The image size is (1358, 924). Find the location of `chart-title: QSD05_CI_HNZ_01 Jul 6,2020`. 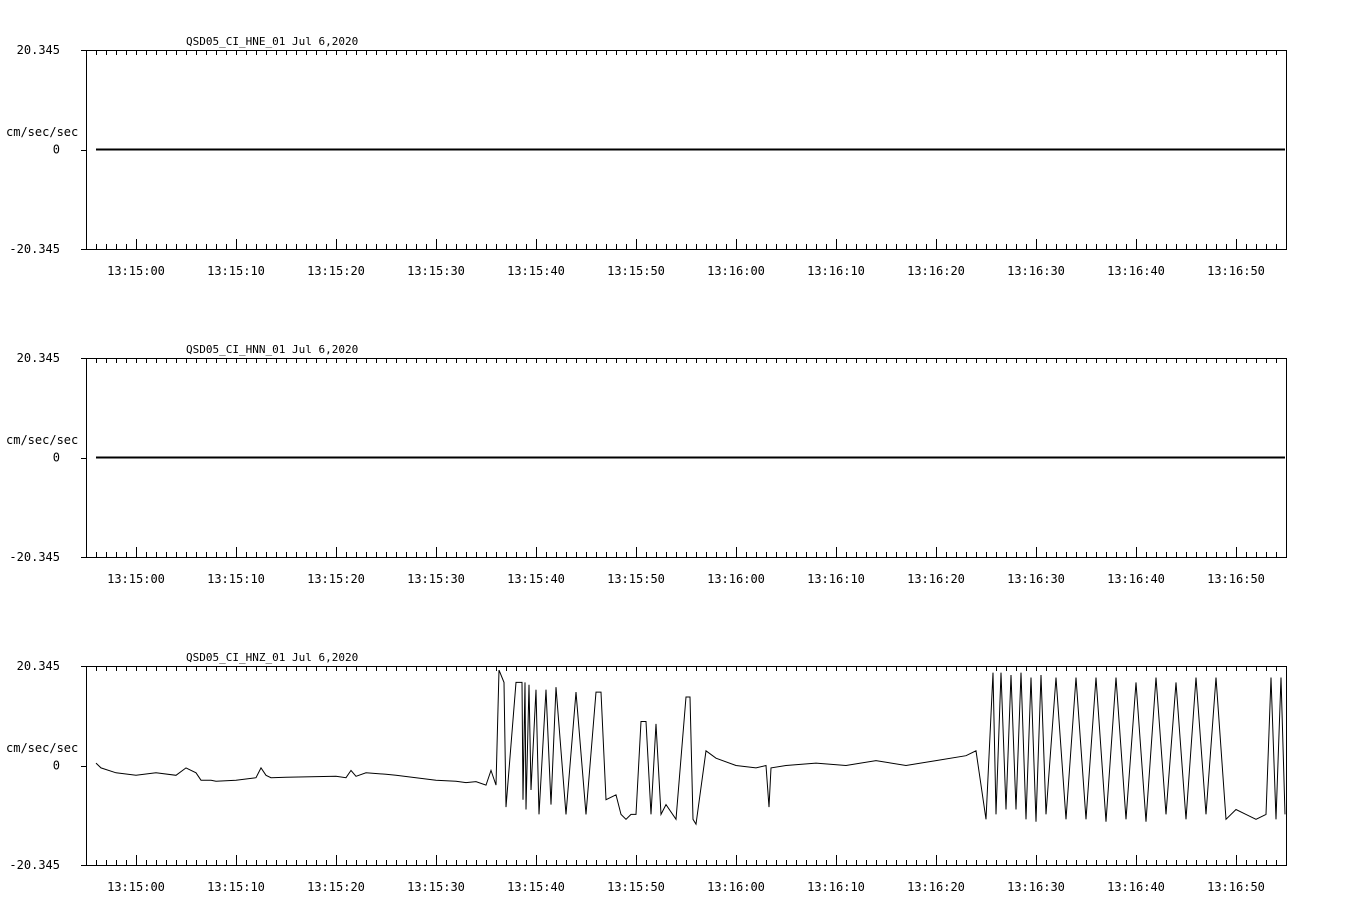

chart-title: QSD05_CI_HNZ_01 Jul 6,2020 is located at coordinates (272, 657).